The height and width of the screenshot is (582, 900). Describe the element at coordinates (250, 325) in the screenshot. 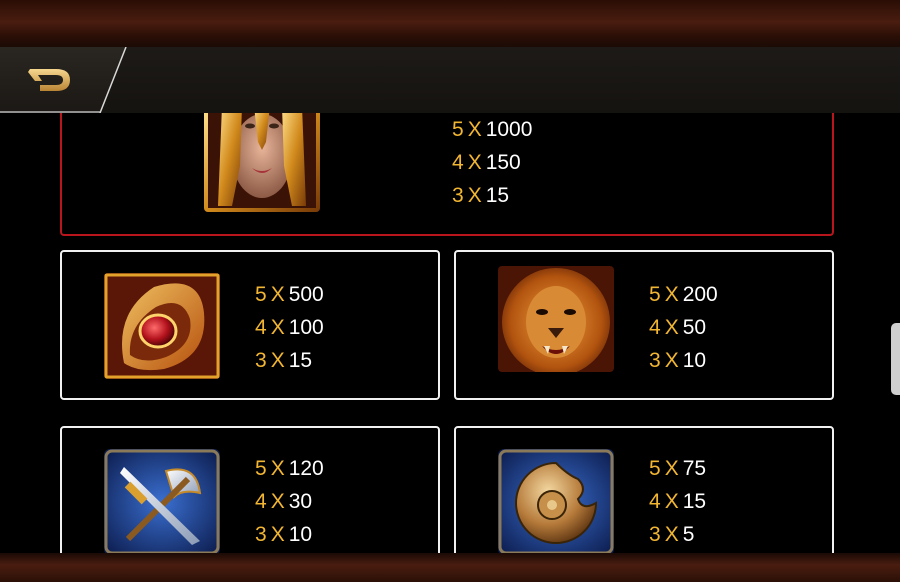

I see `paytable-card-amulet: 5 X 500 4 X 100 3 X 15` at that location.